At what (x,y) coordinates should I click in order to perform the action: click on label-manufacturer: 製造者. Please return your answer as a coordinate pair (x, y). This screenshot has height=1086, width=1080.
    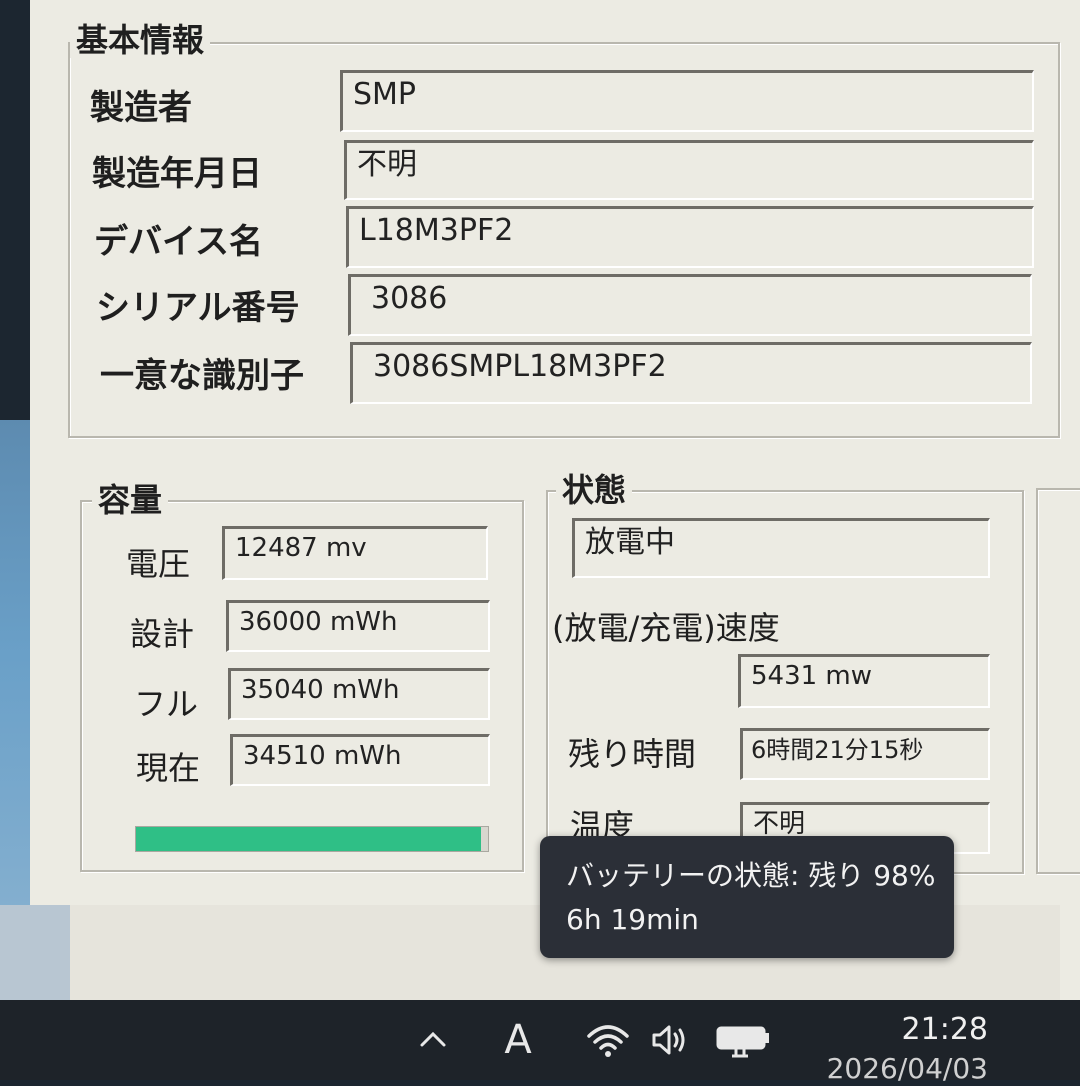
    Looking at the image, I should click on (141, 108).